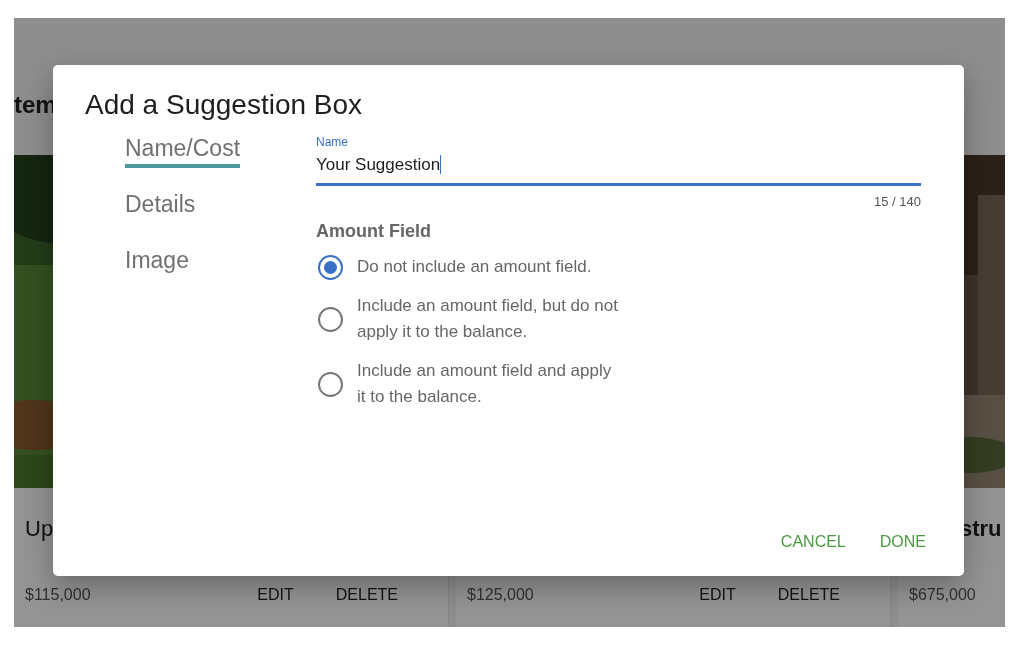  What do you see at coordinates (813, 542) in the screenshot?
I see `dialog-button: CANCEL` at bounding box center [813, 542].